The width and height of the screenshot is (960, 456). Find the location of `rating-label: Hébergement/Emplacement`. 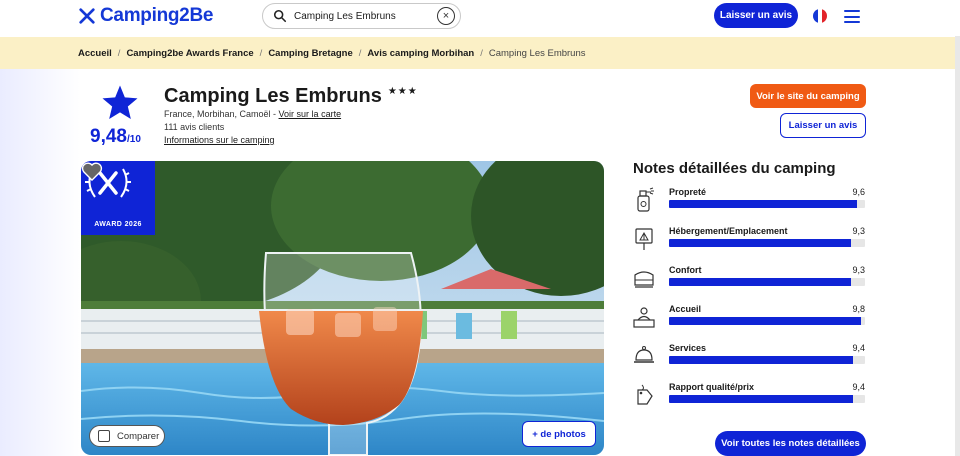

rating-label: Hébergement/Emplacement is located at coordinates (728, 231).